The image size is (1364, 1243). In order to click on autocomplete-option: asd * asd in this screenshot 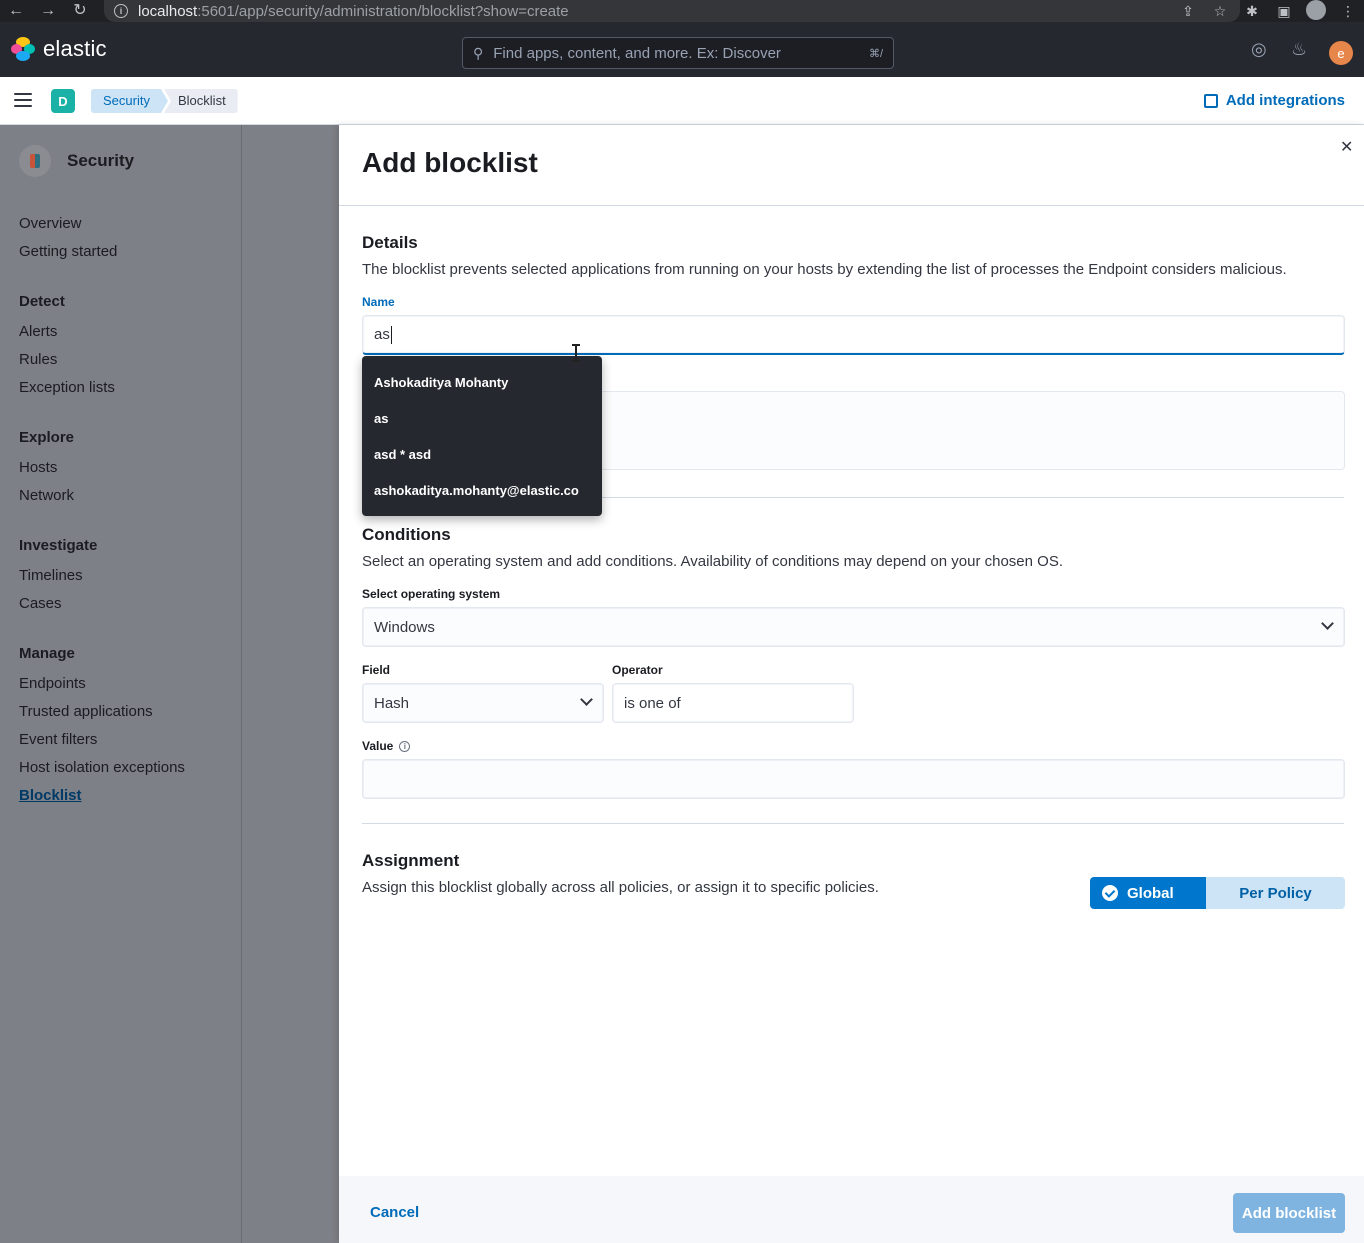, I will do `click(402, 454)`.